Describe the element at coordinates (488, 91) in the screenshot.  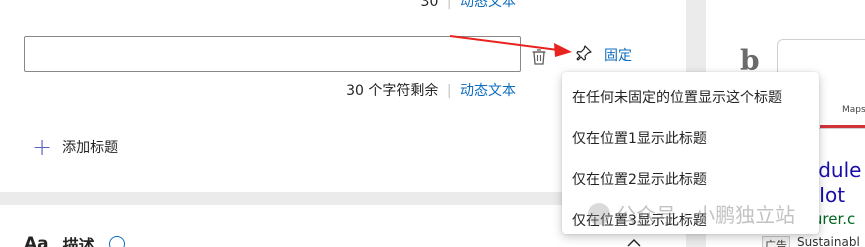
I see `dynamic-text-link: 动态文本` at that location.